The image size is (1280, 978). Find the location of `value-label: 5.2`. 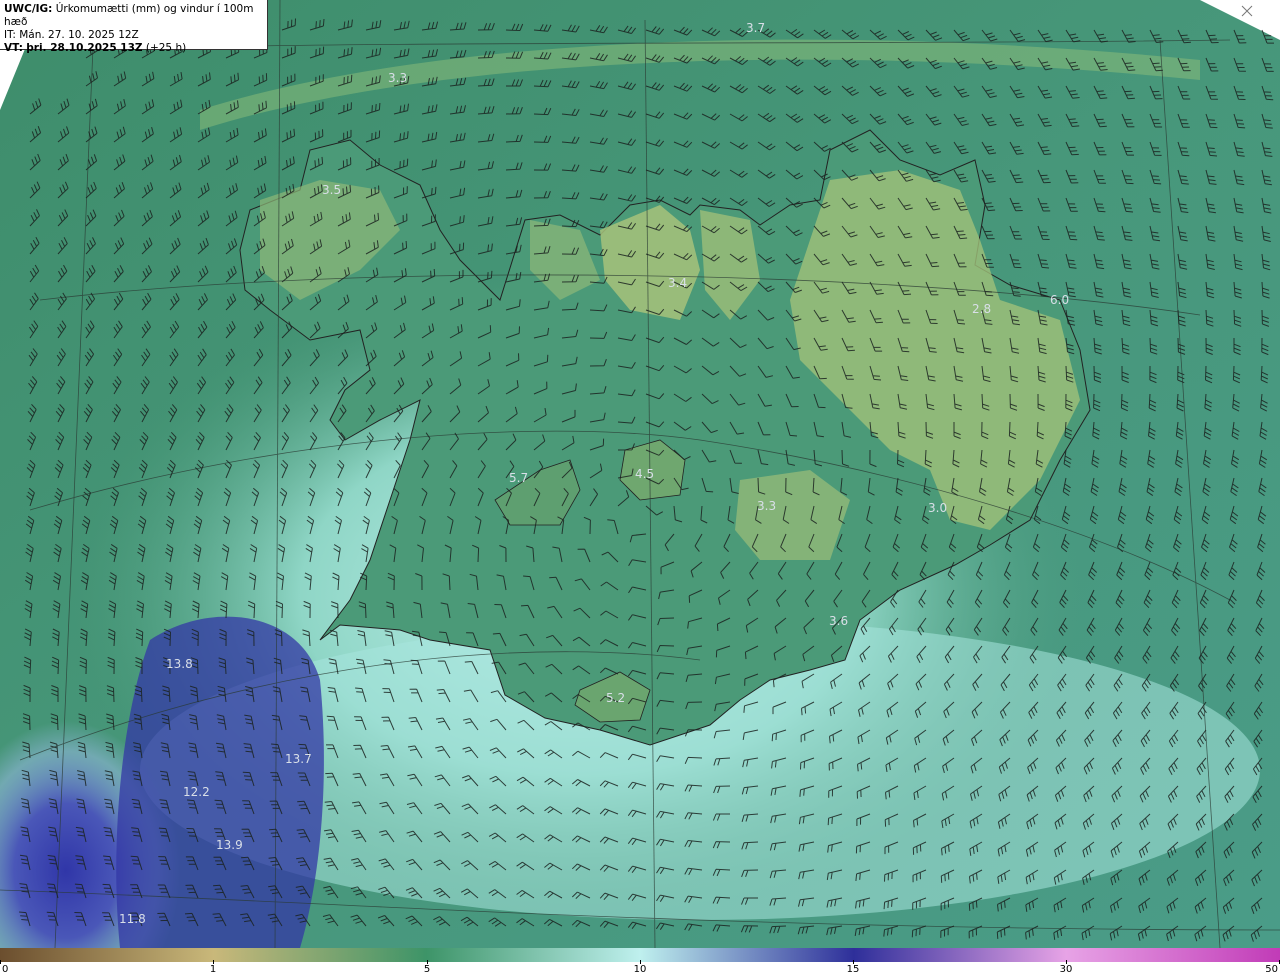

value-label: 5.2 is located at coordinates (615, 698).